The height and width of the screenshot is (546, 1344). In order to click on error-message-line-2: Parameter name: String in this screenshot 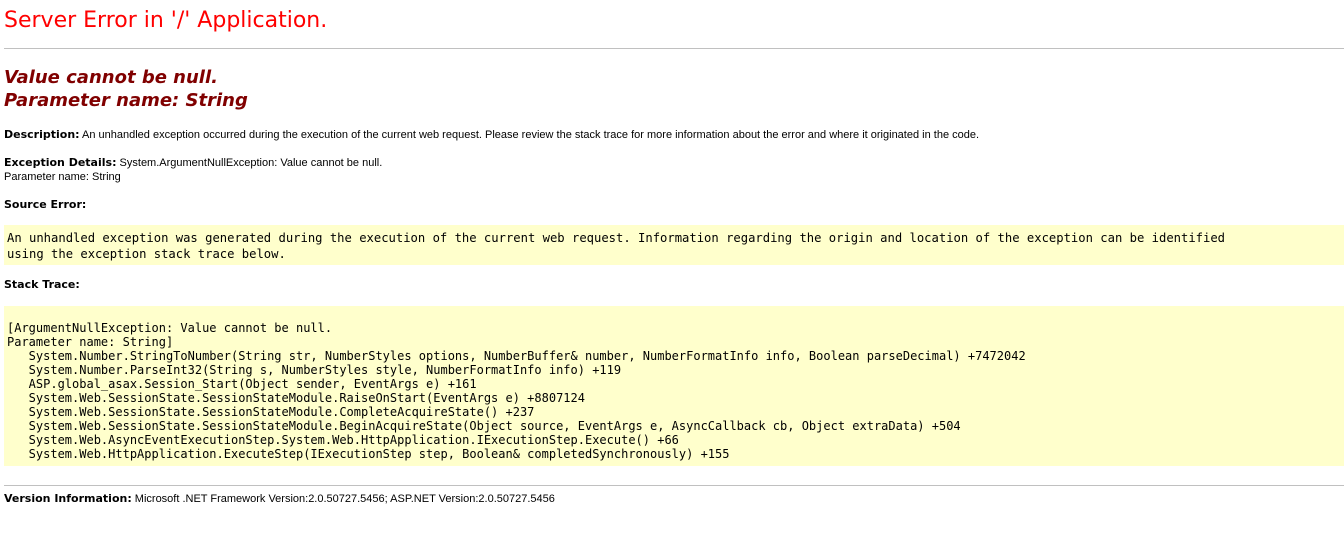, I will do `click(126, 100)`.